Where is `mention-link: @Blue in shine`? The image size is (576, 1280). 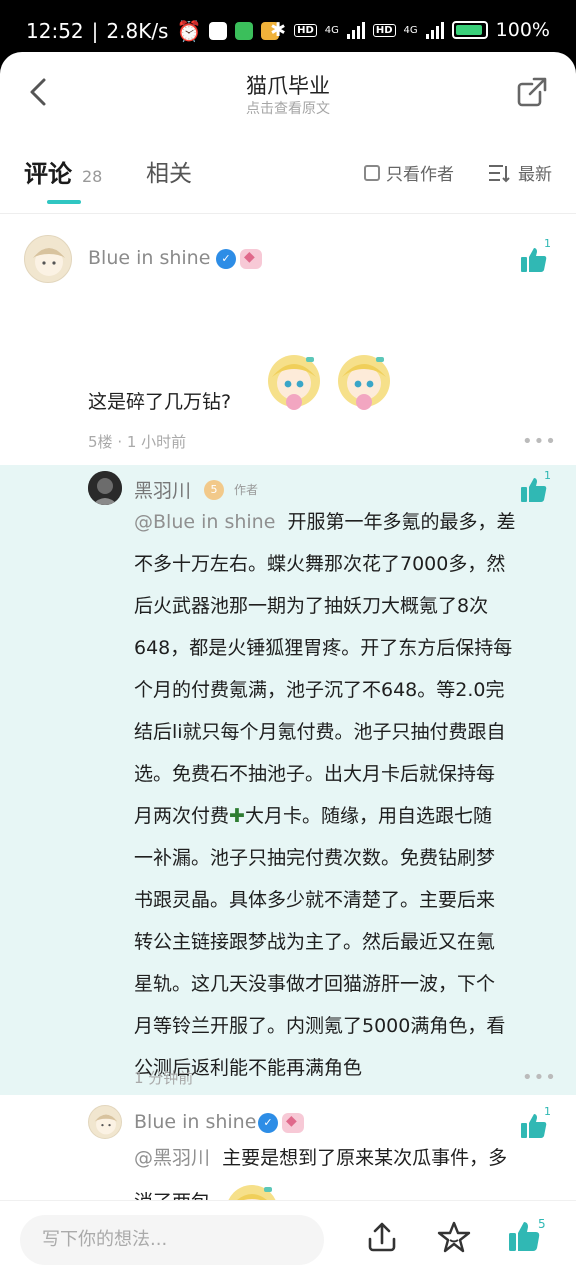 mention-link: @Blue in shine is located at coordinates (204, 522).